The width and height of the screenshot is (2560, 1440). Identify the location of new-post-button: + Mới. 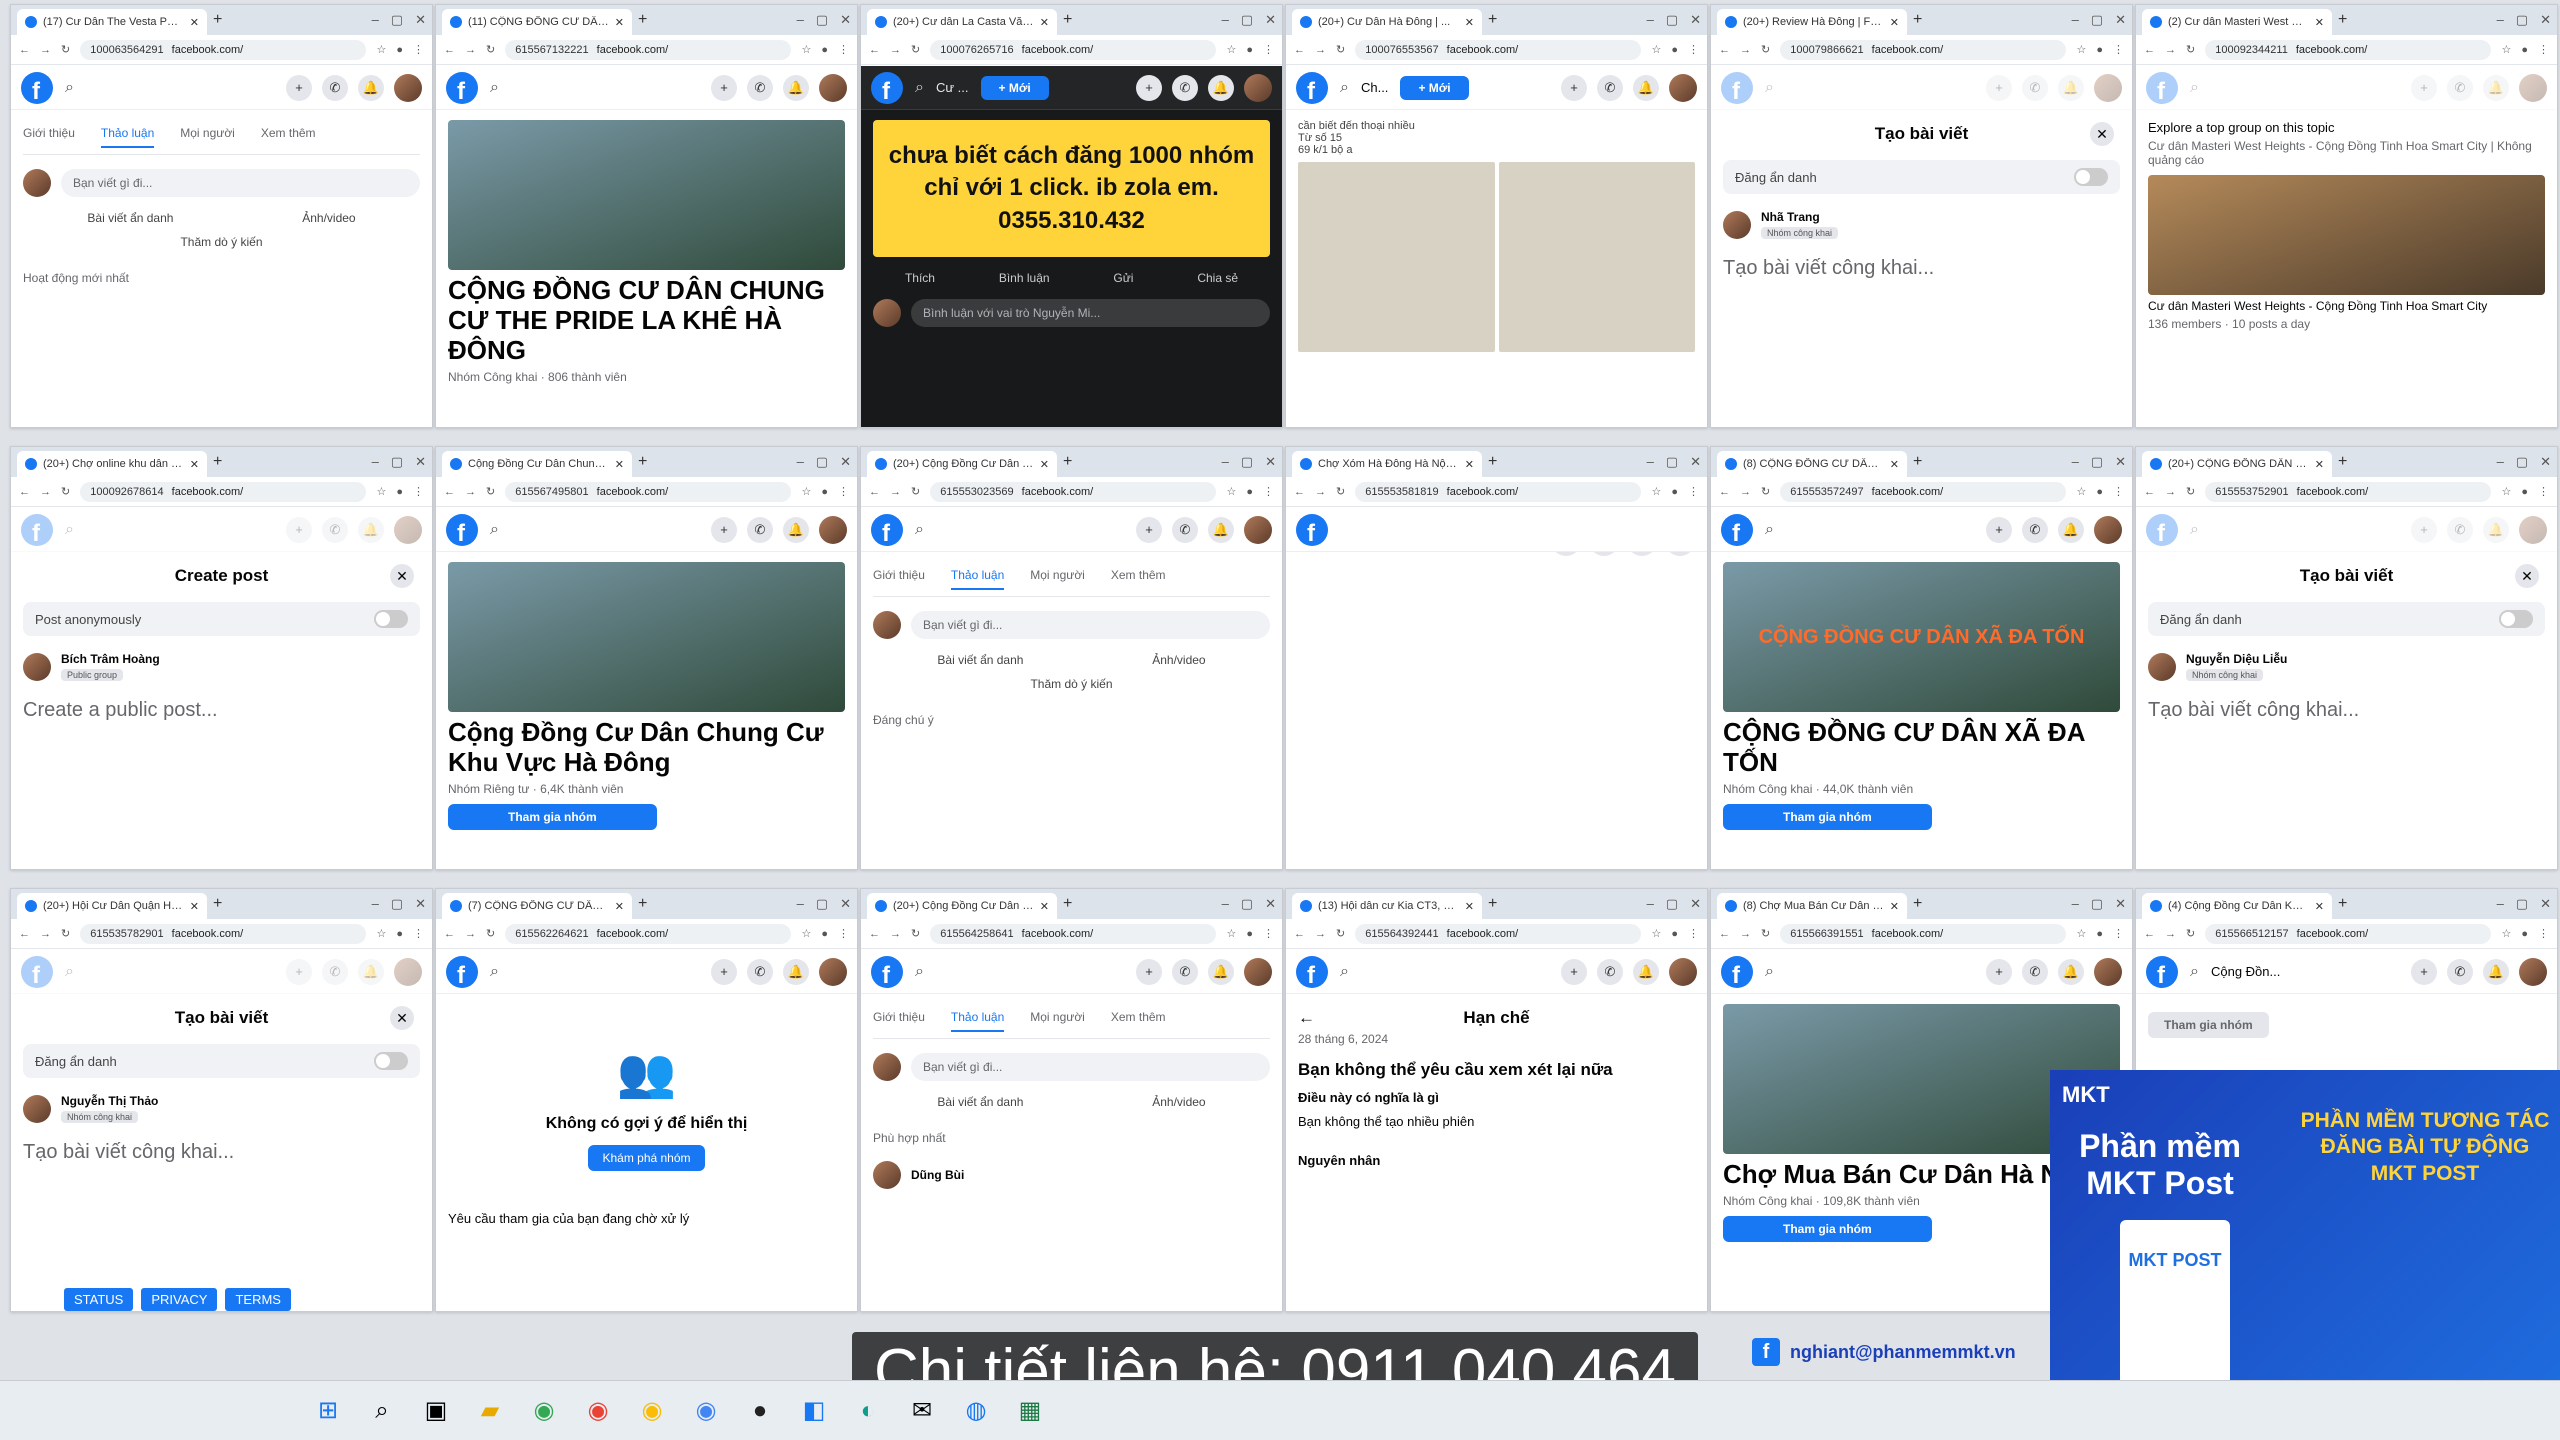
(1014, 87).